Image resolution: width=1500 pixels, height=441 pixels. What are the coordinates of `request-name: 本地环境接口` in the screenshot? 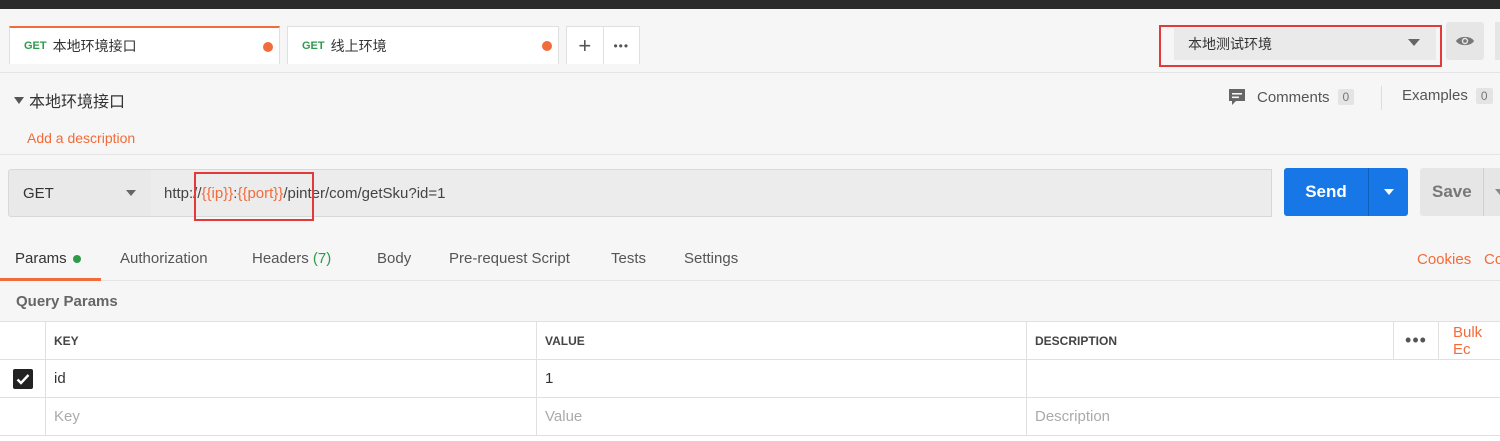 It's located at (77, 101).